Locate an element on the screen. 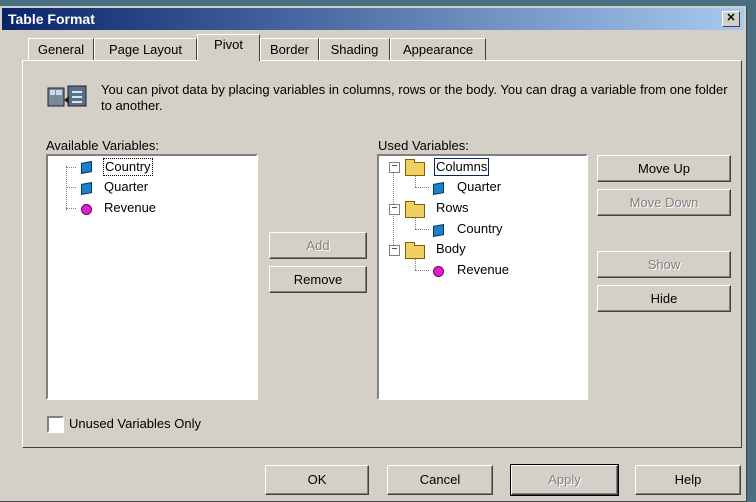  move-up-button: Move Up is located at coordinates (664, 168).